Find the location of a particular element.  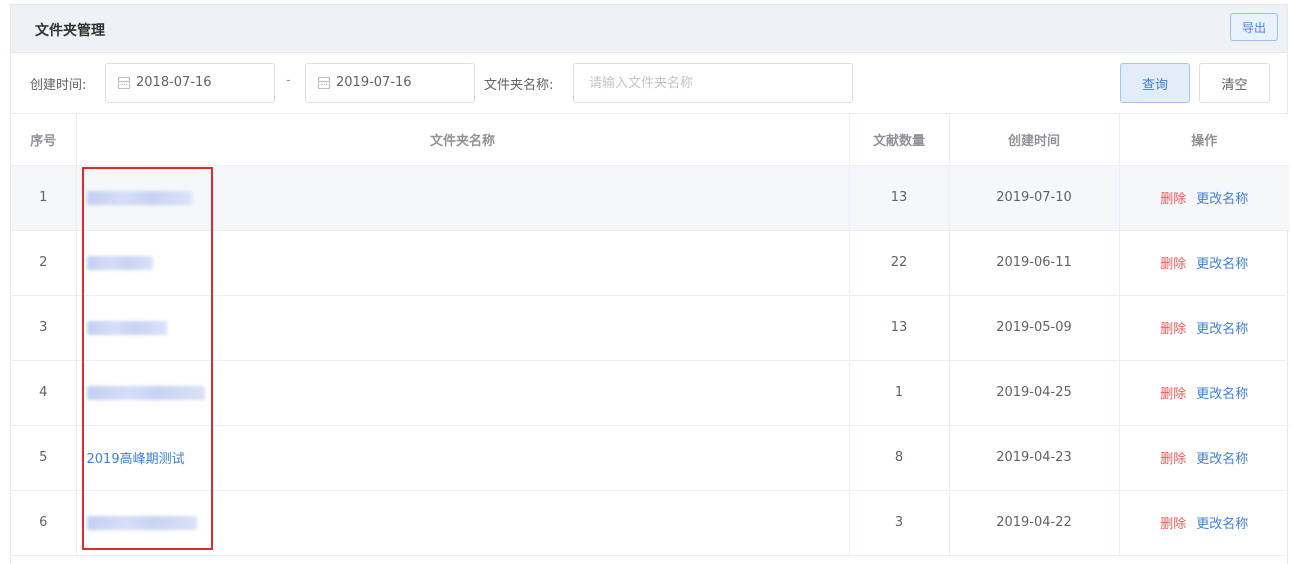

table-row: 3 13 2019-05-09 删除 更改名称 is located at coordinates (650, 328).